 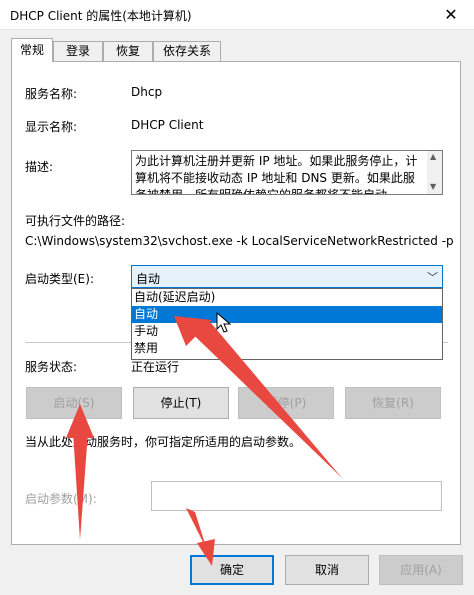 What do you see at coordinates (287, 297) in the screenshot?
I see `option-auto-delayed: 自动(延迟启动)` at bounding box center [287, 297].